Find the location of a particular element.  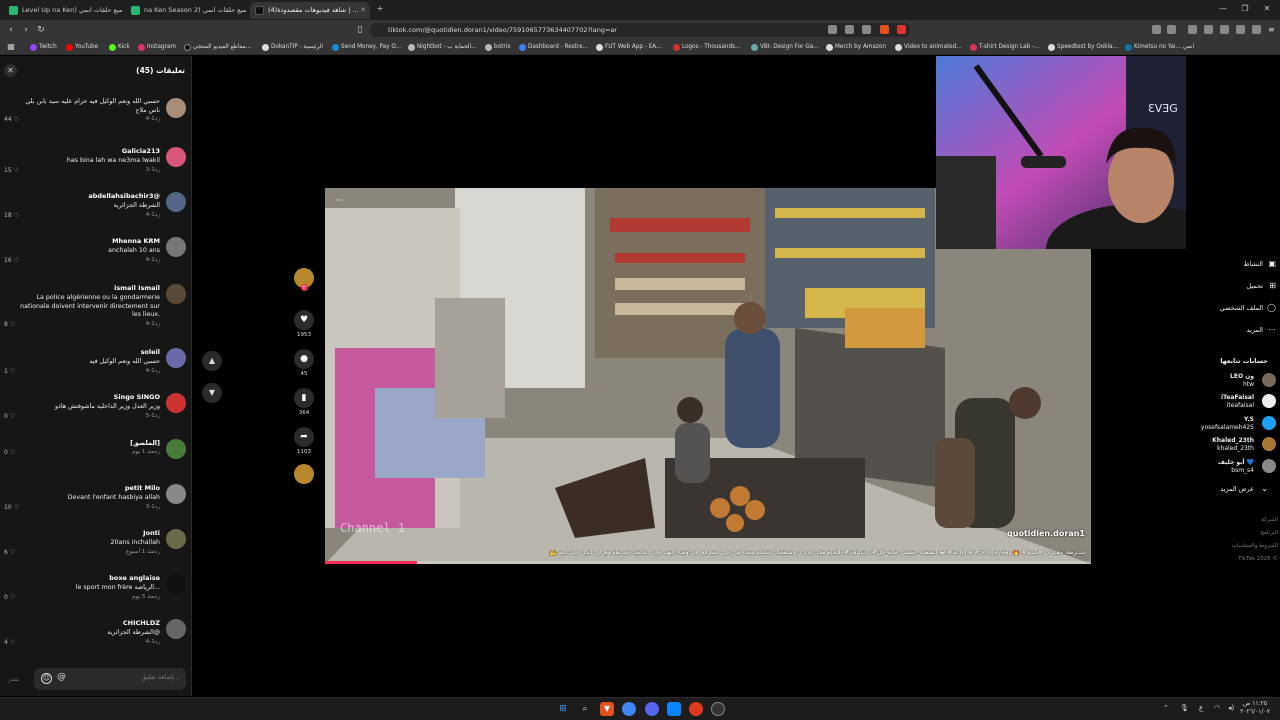

video-author: quotidien.doran1 is located at coordinates (1046, 533).